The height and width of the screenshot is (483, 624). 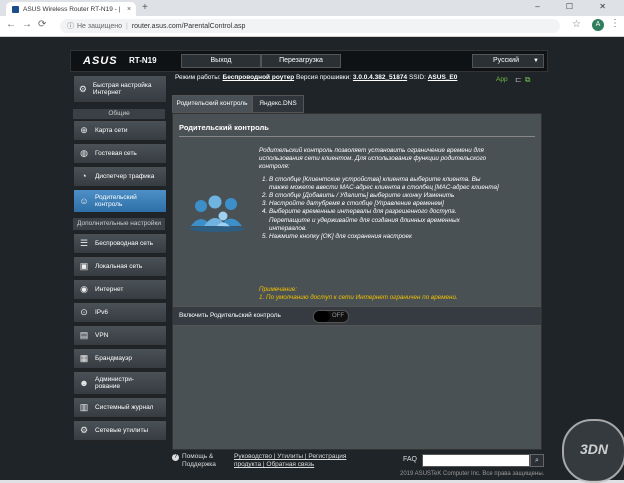 I want to click on sidebar-item-label: Локальная сеть, so click(x=119, y=266).